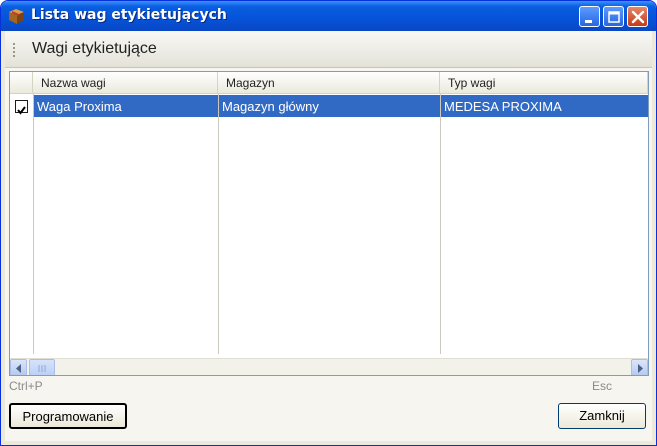 The width and height of the screenshot is (657, 446). Describe the element at coordinates (129, 15) in the screenshot. I see `window-title: Lista wag etykietujących` at that location.